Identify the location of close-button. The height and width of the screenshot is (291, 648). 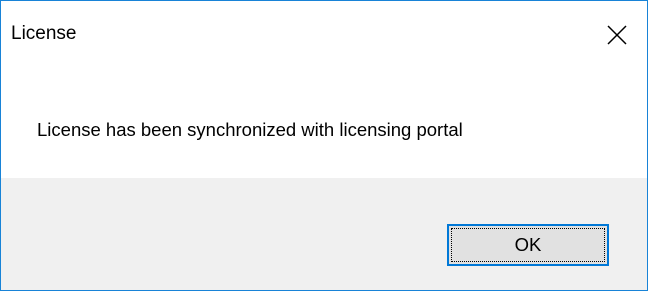
(617, 35).